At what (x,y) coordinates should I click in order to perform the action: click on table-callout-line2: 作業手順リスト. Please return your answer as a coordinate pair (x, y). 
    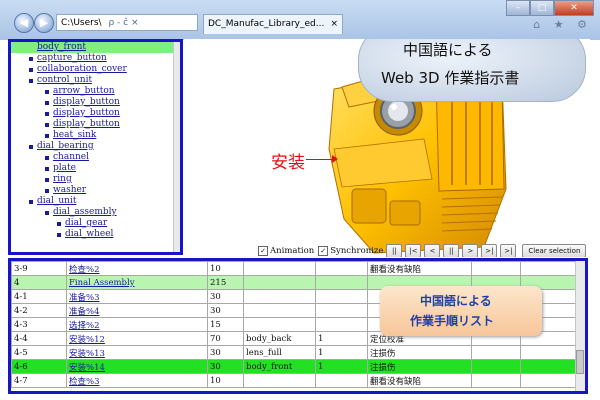
    Looking at the image, I should click on (452, 321).